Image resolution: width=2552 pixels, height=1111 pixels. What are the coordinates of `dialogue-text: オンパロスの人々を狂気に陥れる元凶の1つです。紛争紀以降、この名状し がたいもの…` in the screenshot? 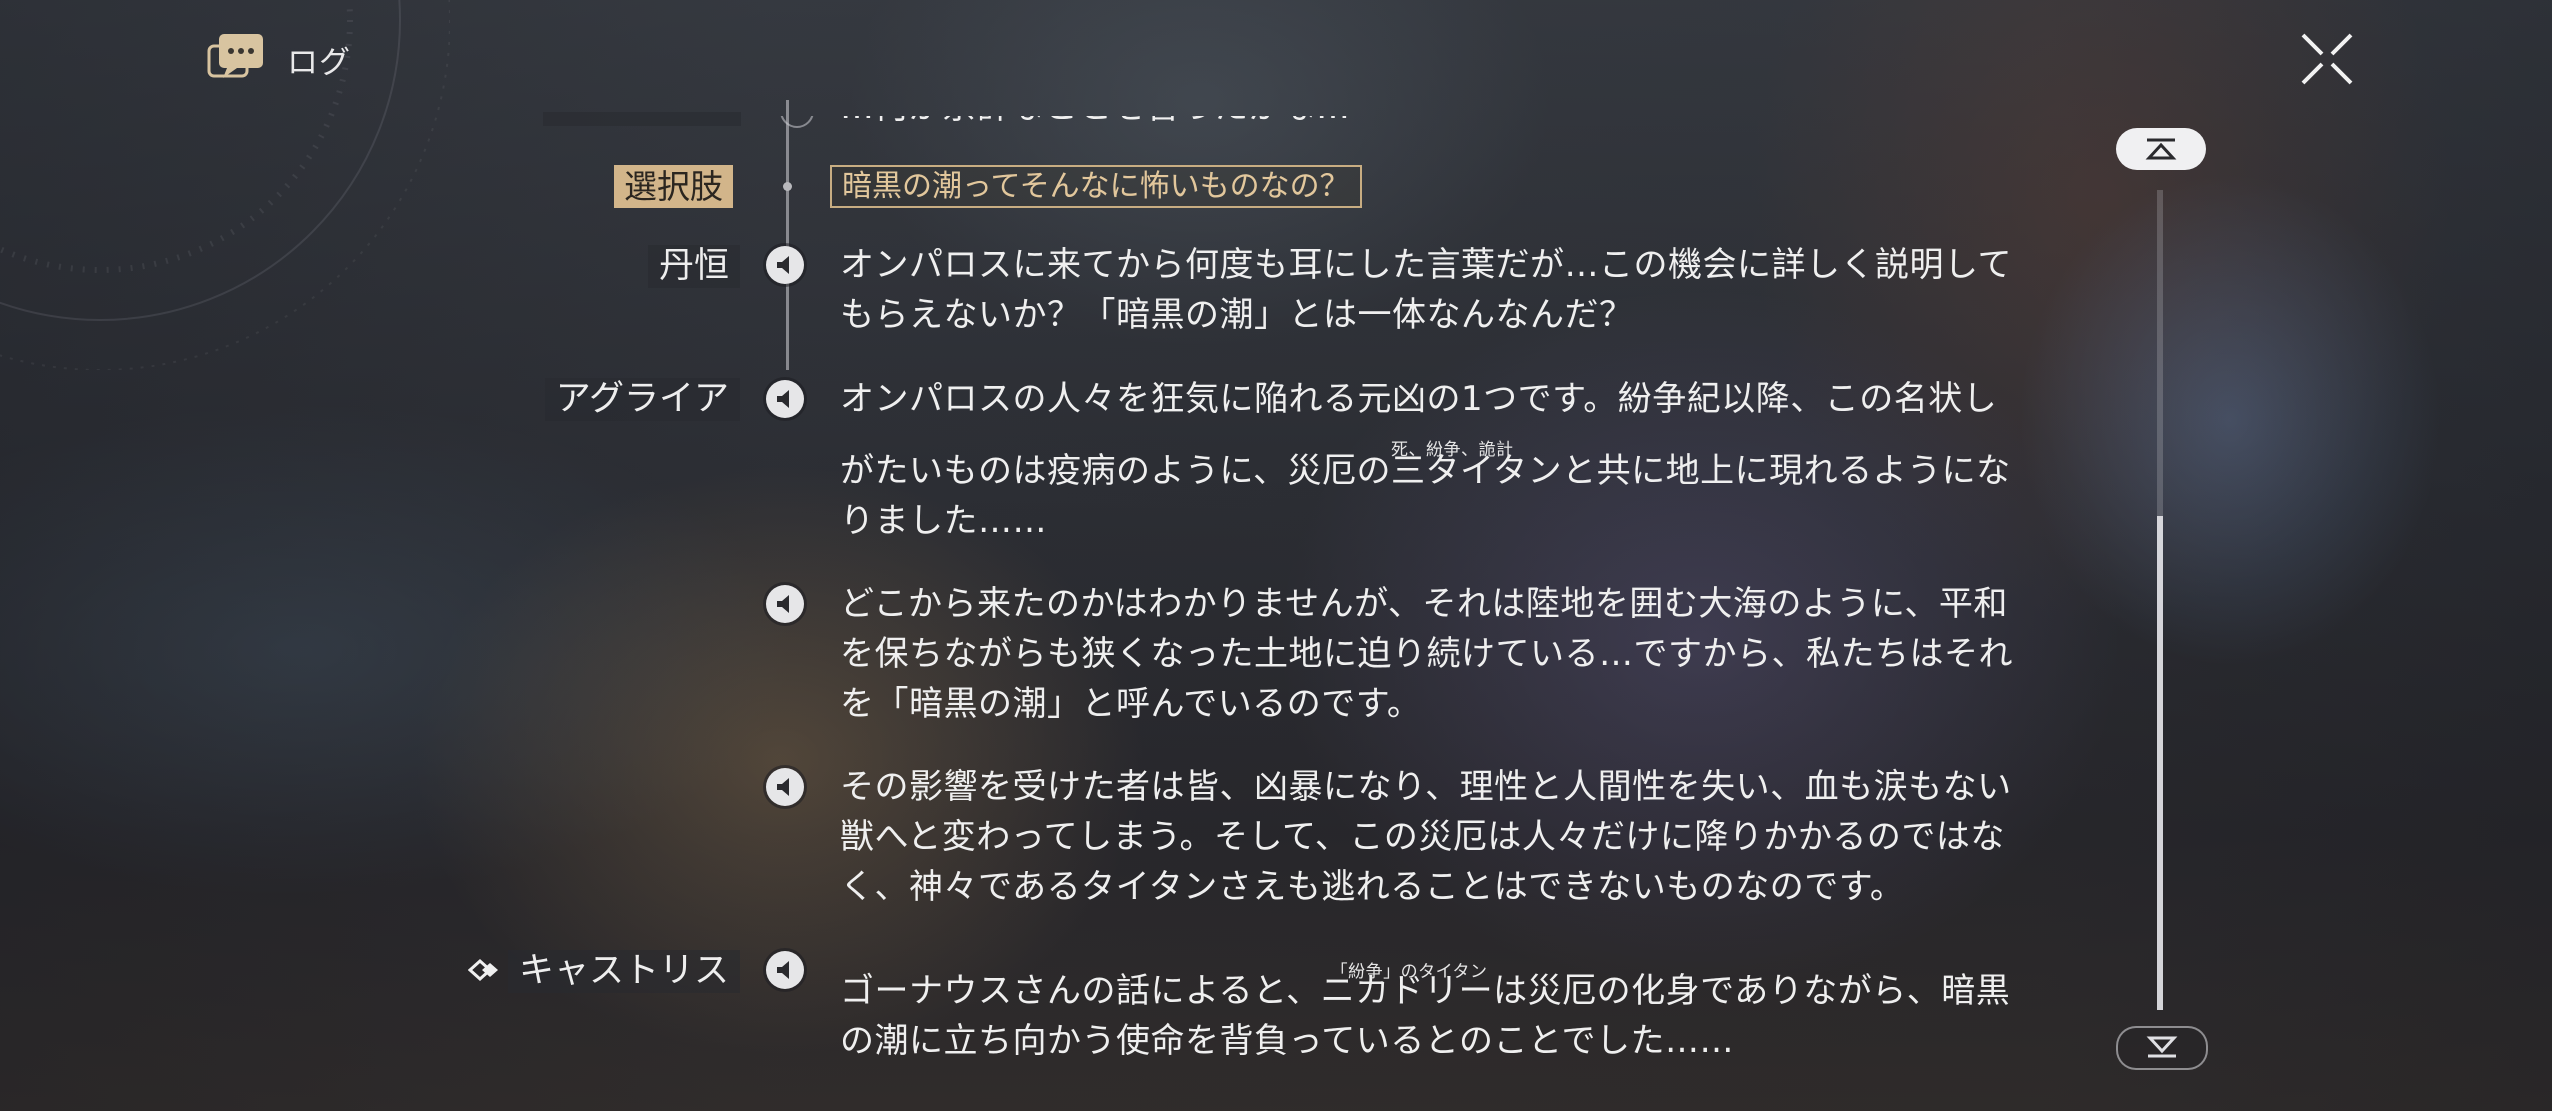 It's located at (1455, 460).